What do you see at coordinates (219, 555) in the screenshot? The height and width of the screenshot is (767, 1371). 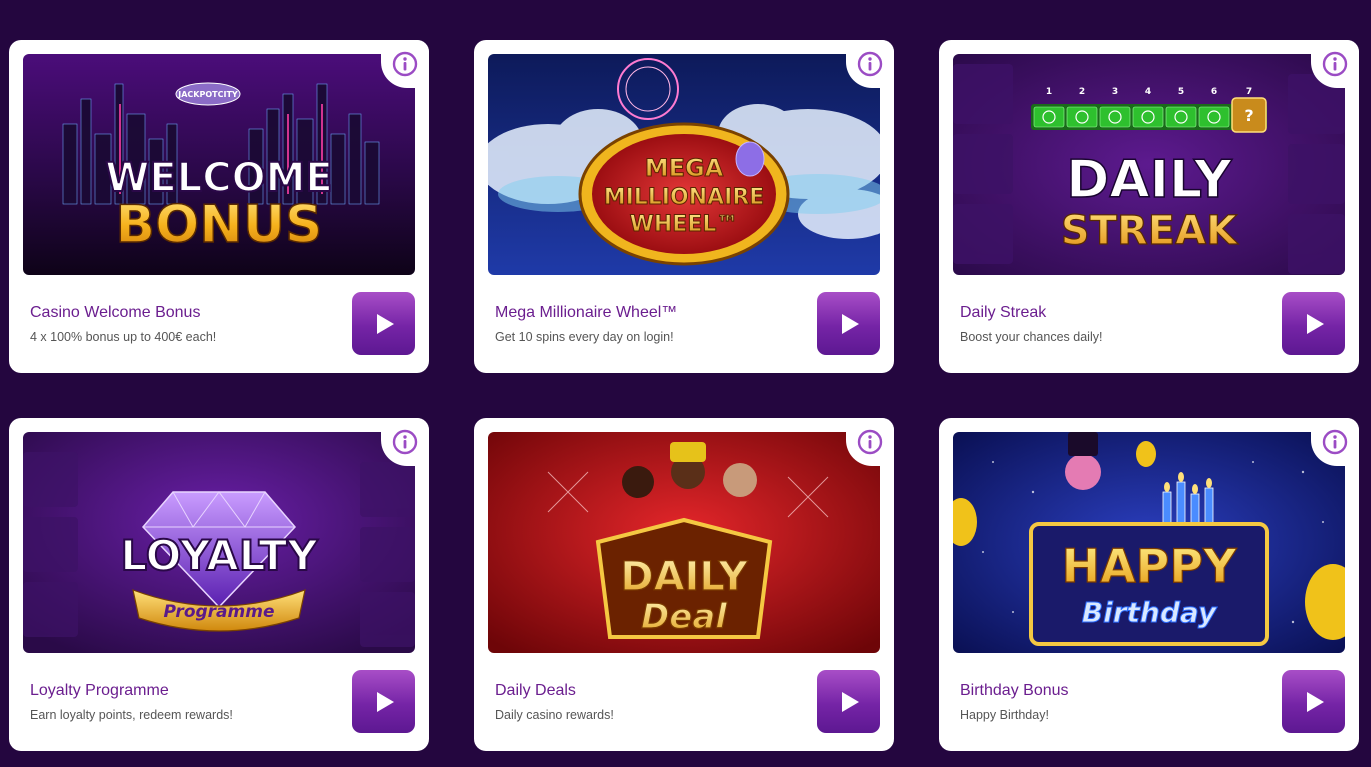 I see `banner-line1: LOYALTY` at bounding box center [219, 555].